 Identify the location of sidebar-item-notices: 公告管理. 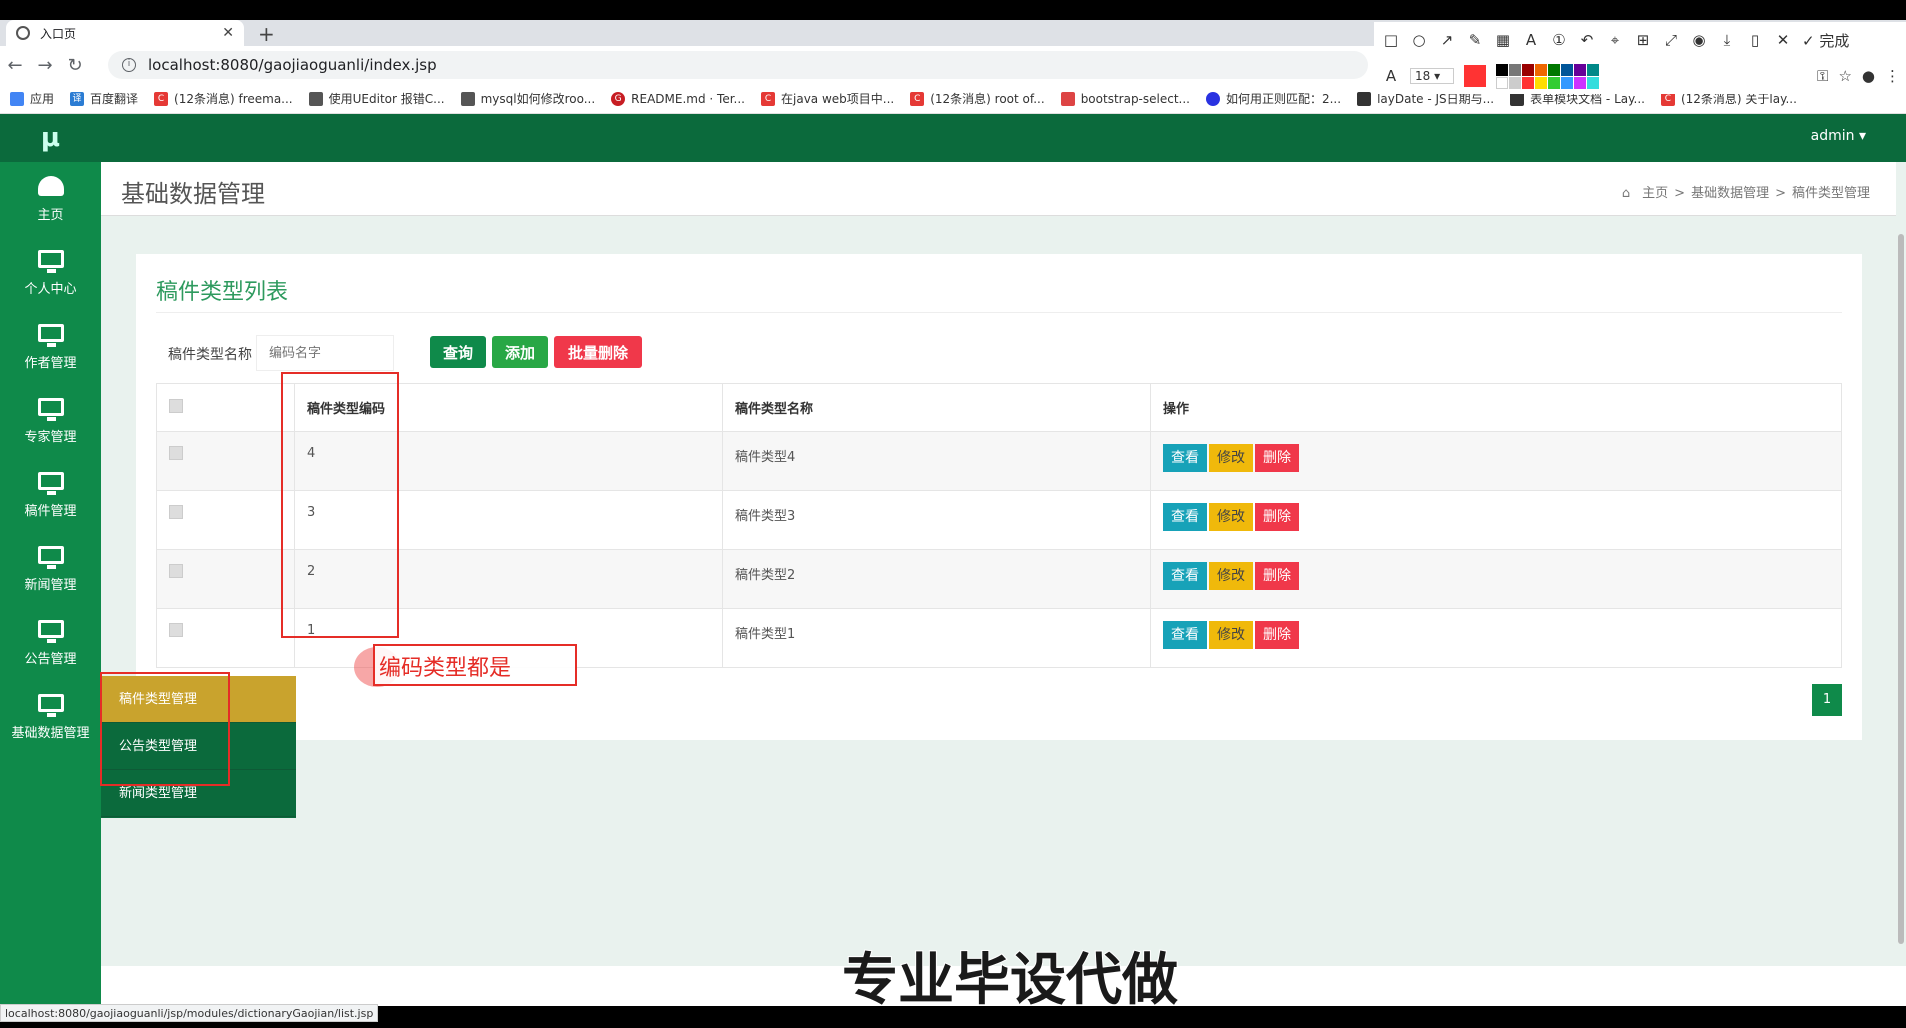
(50, 643).